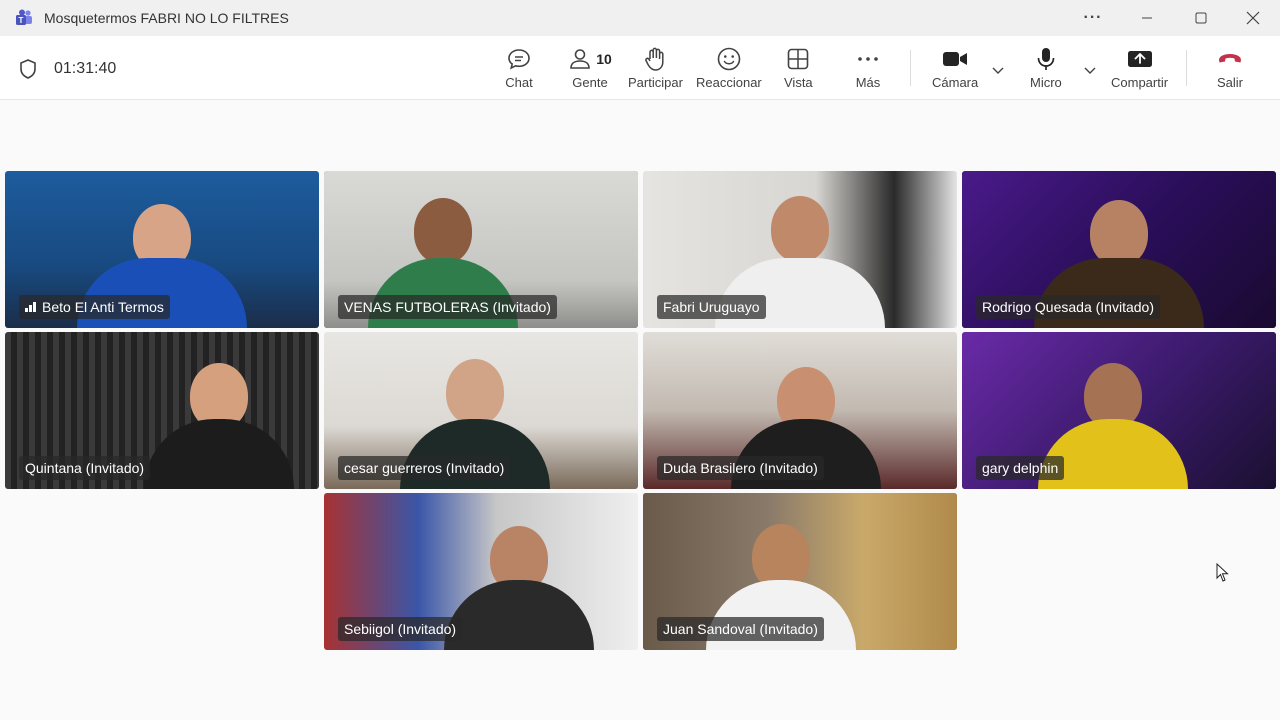  I want to click on chat-icon, so click(519, 59).